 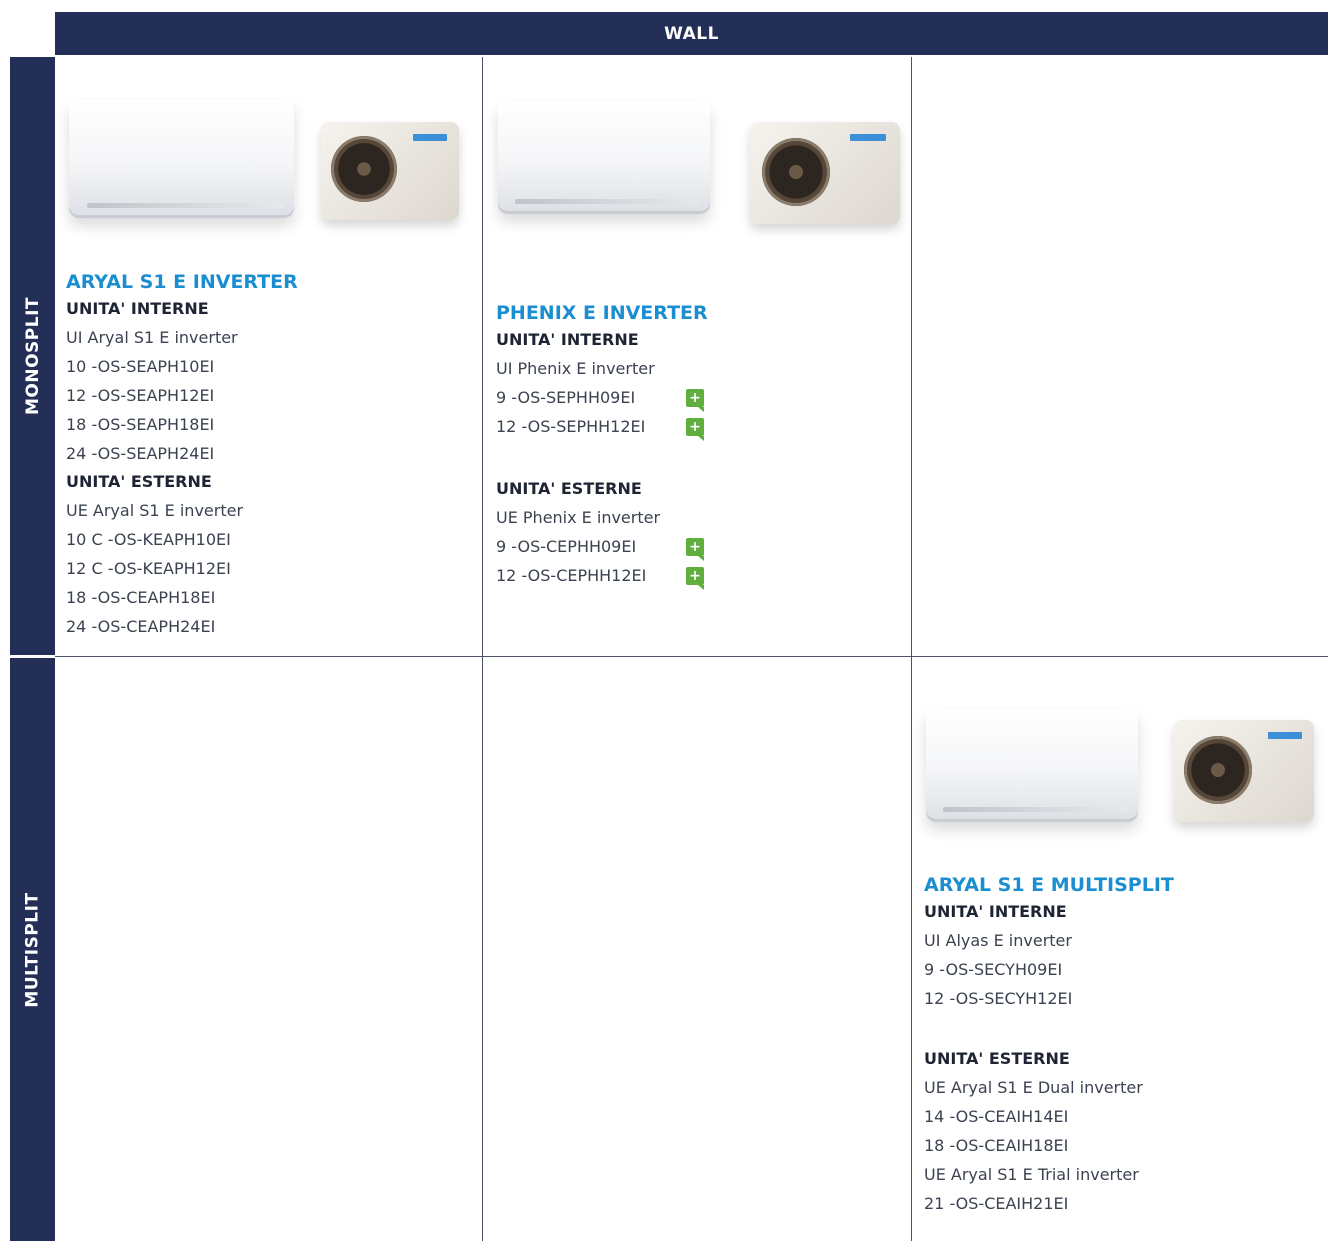 What do you see at coordinates (1049, 885) in the screenshot?
I see `product-title: ARYAL S1 E MULTISPLIT` at bounding box center [1049, 885].